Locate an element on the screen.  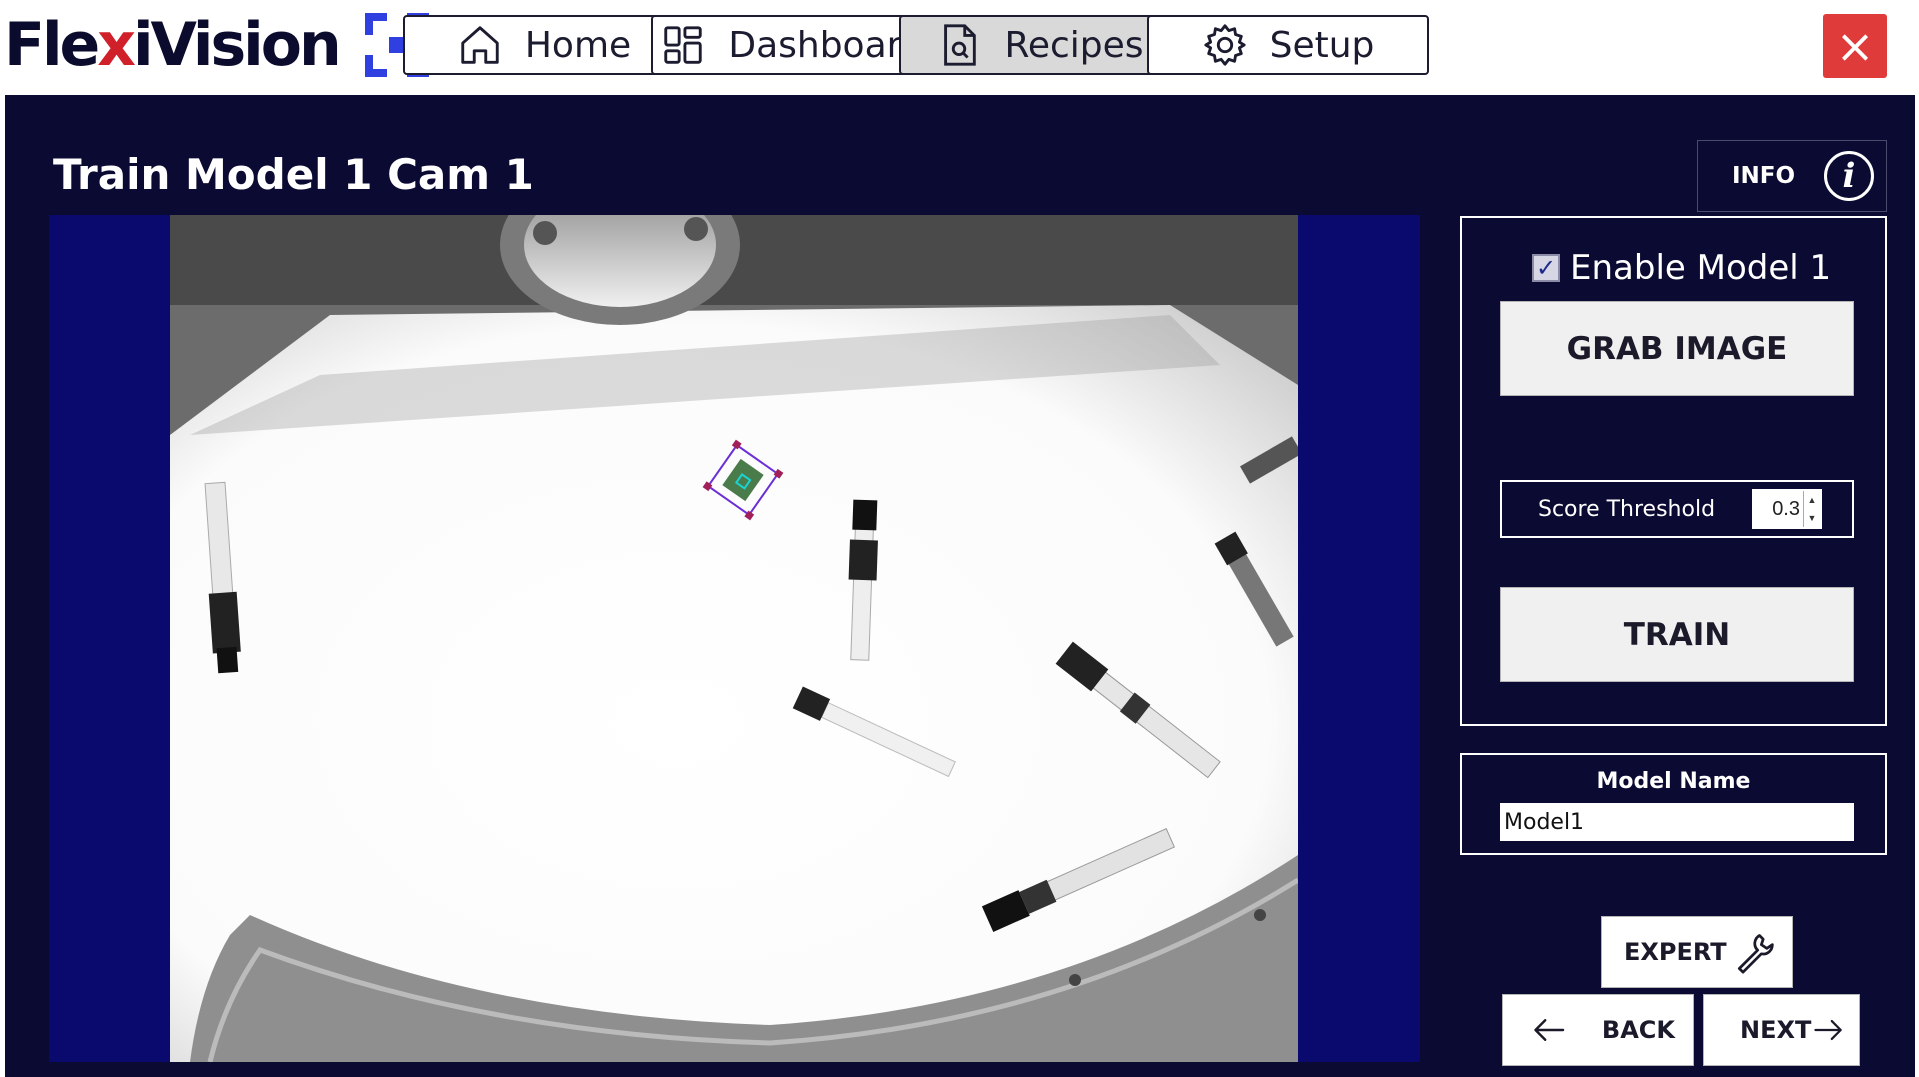
checkmark-icon: ✓ is located at coordinates (1546, 268).